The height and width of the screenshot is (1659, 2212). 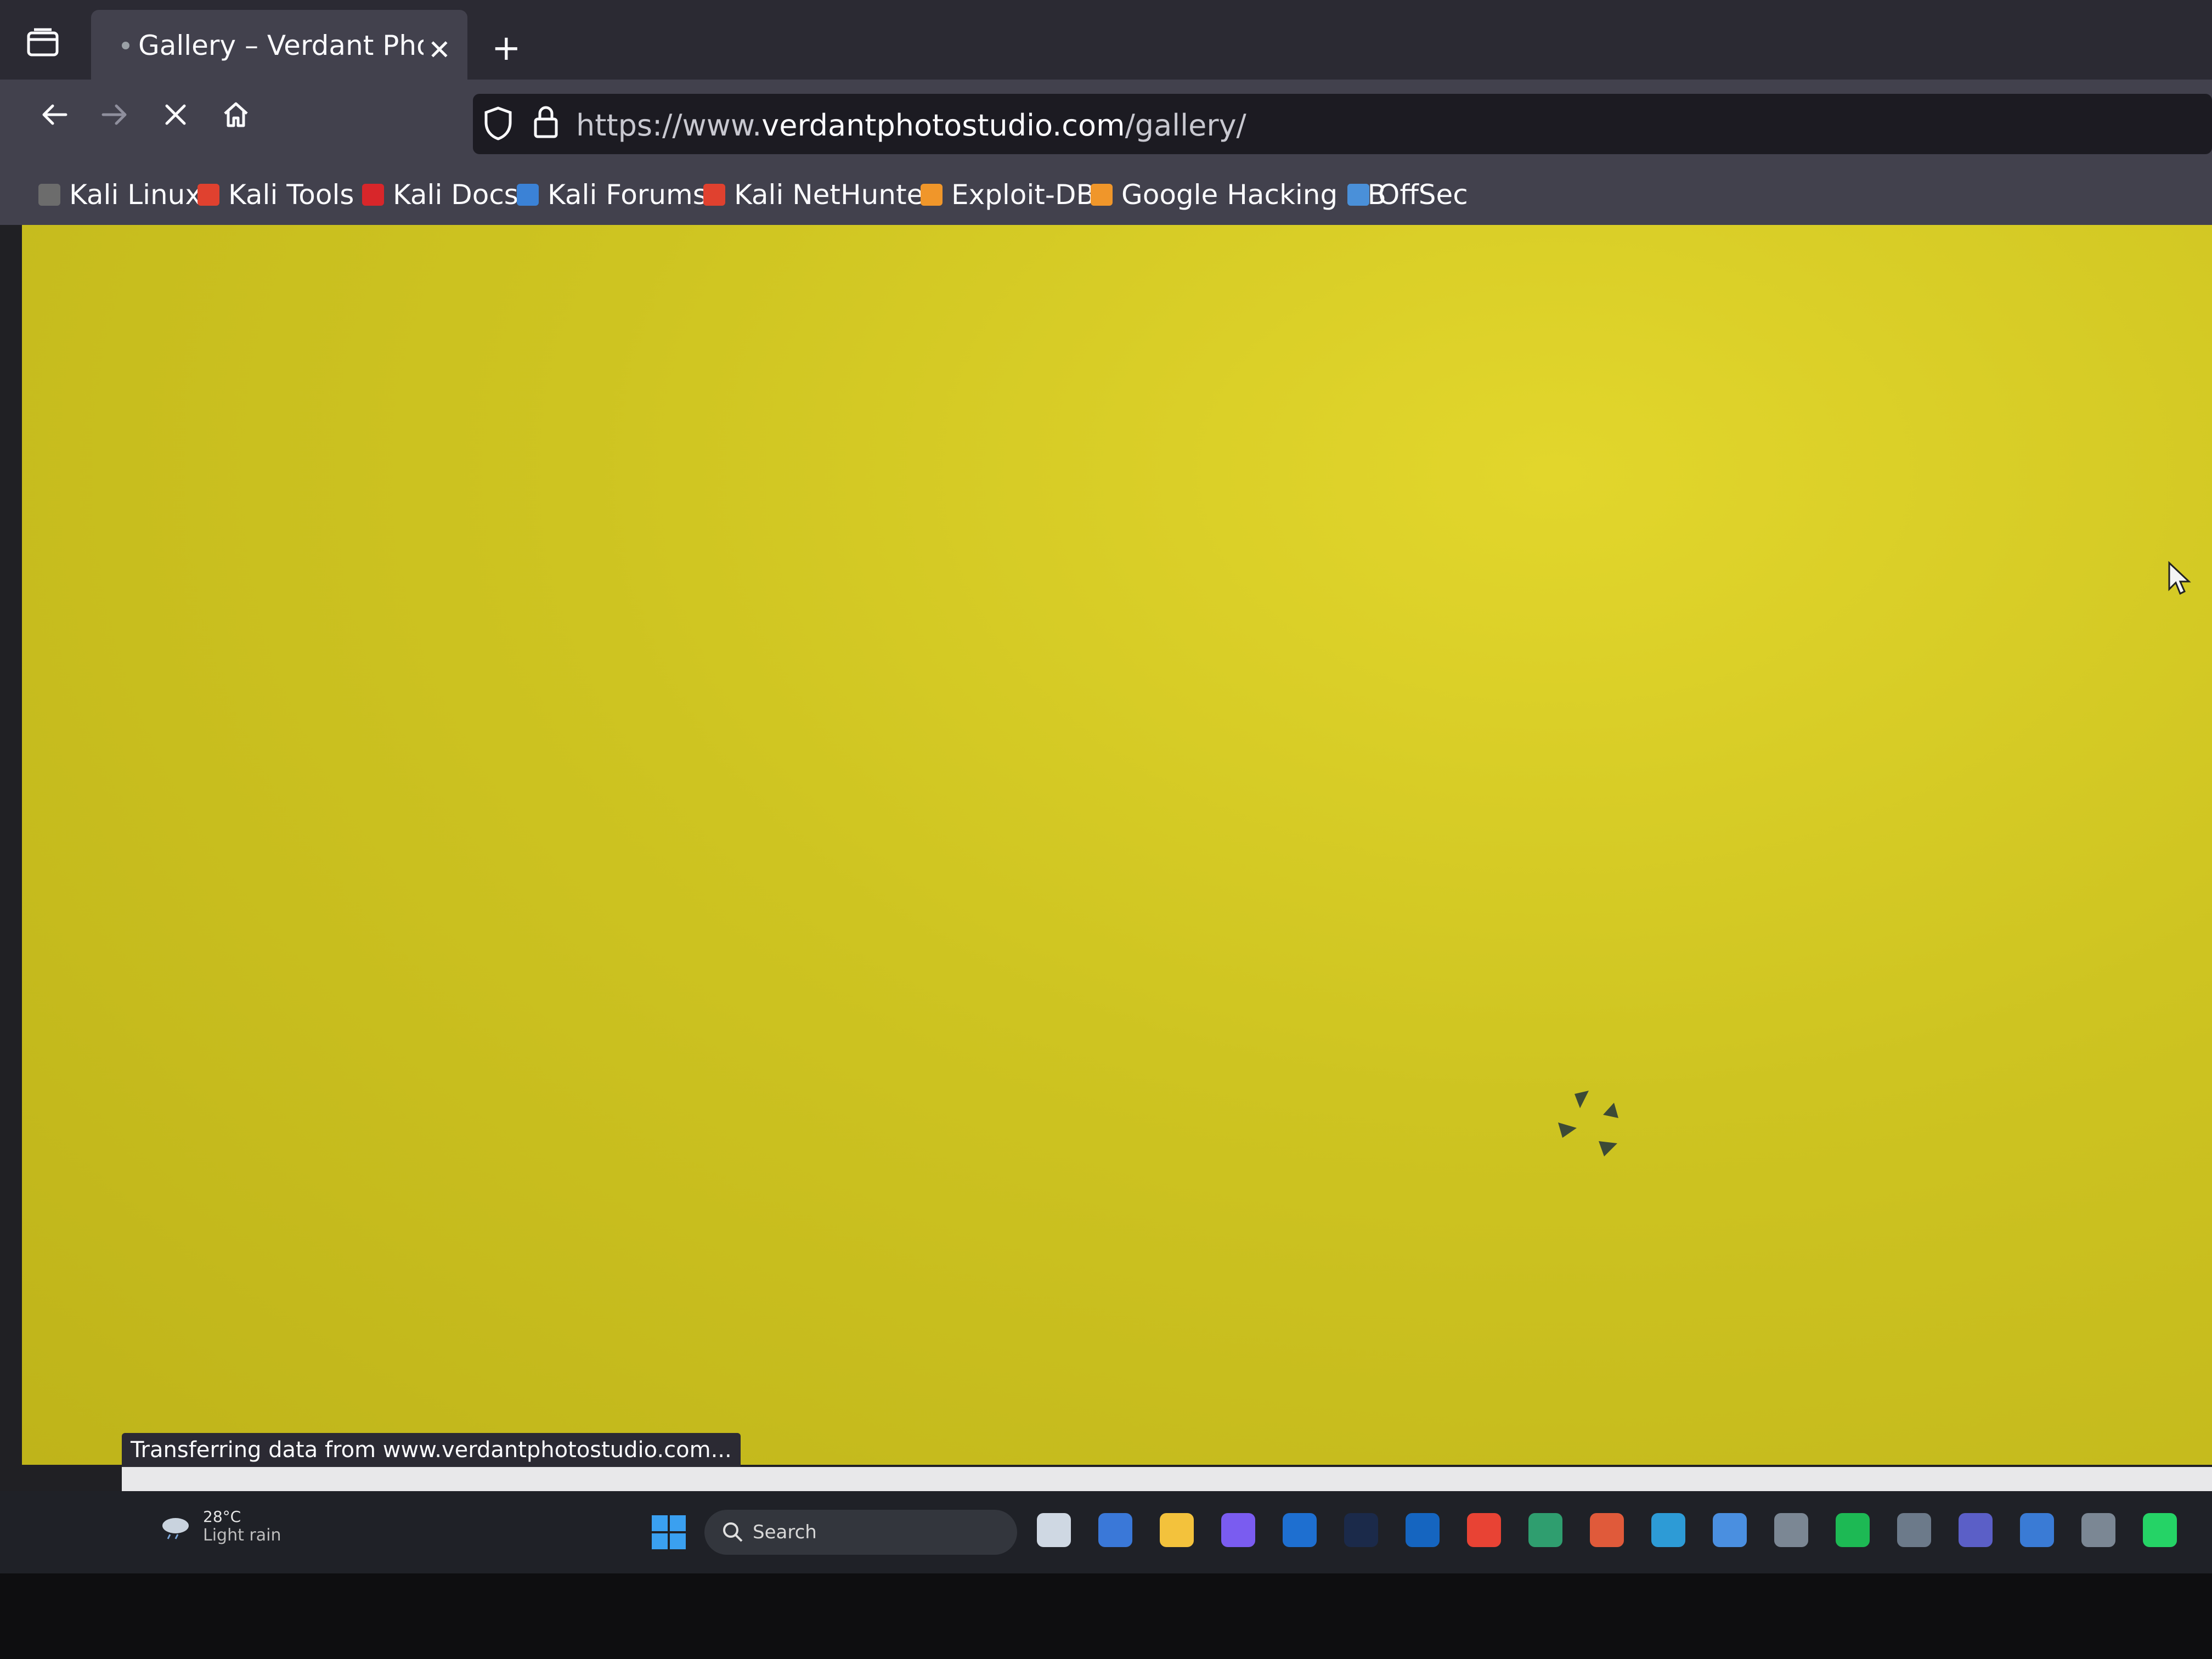 What do you see at coordinates (373, 195) in the screenshot?
I see `kali-docs-icon` at bounding box center [373, 195].